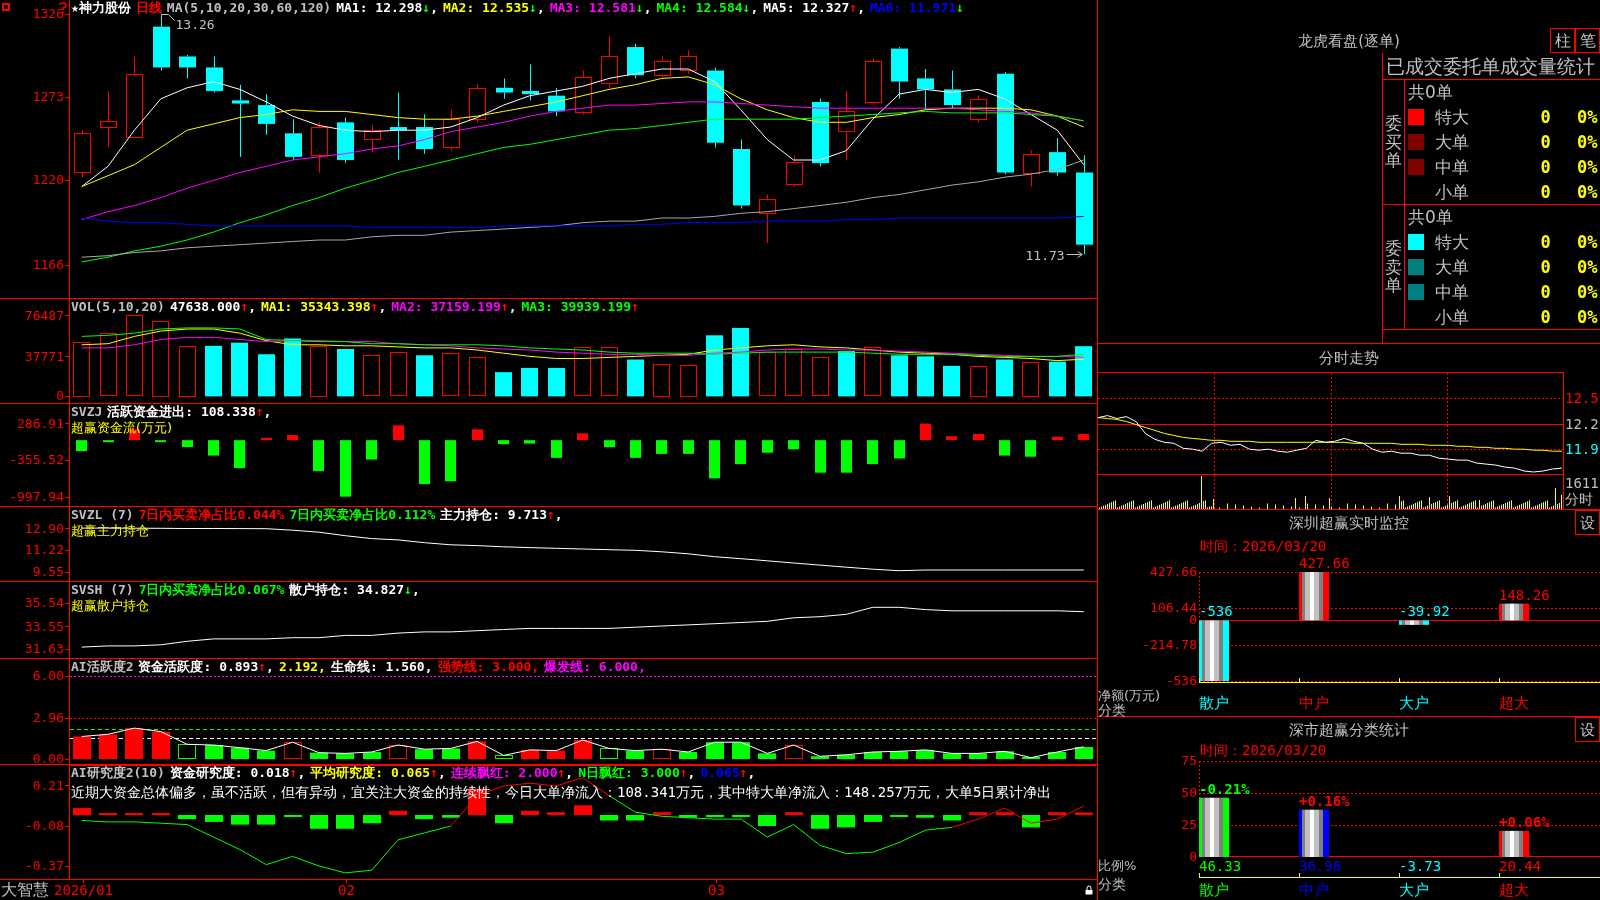  I want to click on category-label: 超大, so click(1514, 890).